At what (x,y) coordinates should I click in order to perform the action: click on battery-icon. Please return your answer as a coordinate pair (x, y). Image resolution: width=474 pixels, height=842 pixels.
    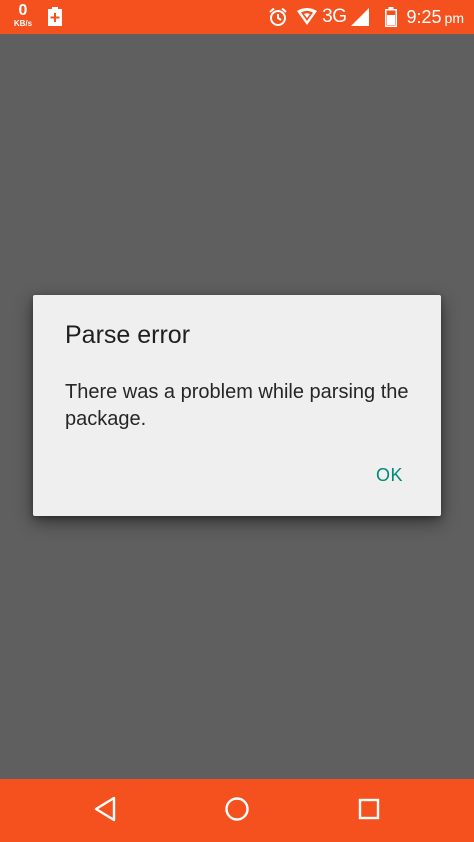
    Looking at the image, I should click on (390, 17).